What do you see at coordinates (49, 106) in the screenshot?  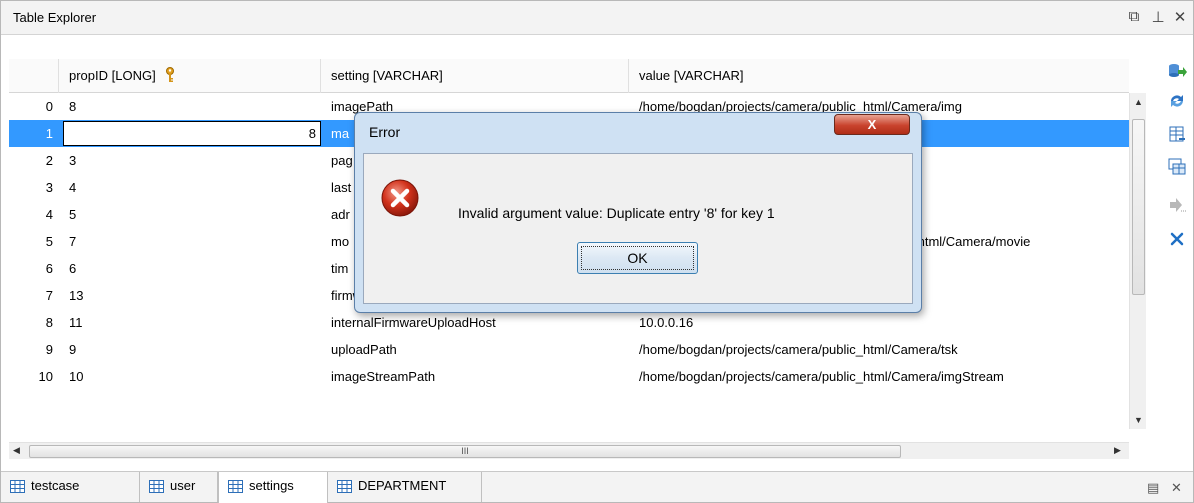 I see `row-number: 0` at bounding box center [49, 106].